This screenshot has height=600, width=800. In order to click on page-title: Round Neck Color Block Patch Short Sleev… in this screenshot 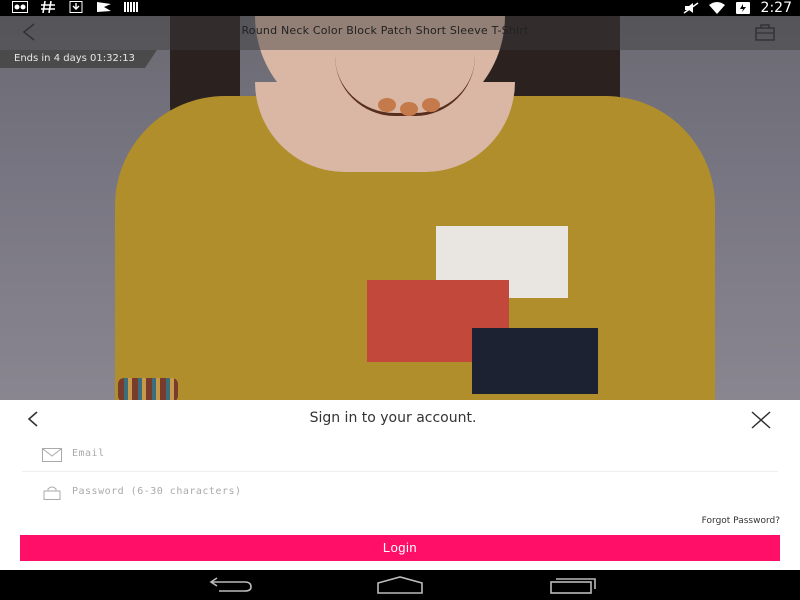, I will do `click(385, 30)`.